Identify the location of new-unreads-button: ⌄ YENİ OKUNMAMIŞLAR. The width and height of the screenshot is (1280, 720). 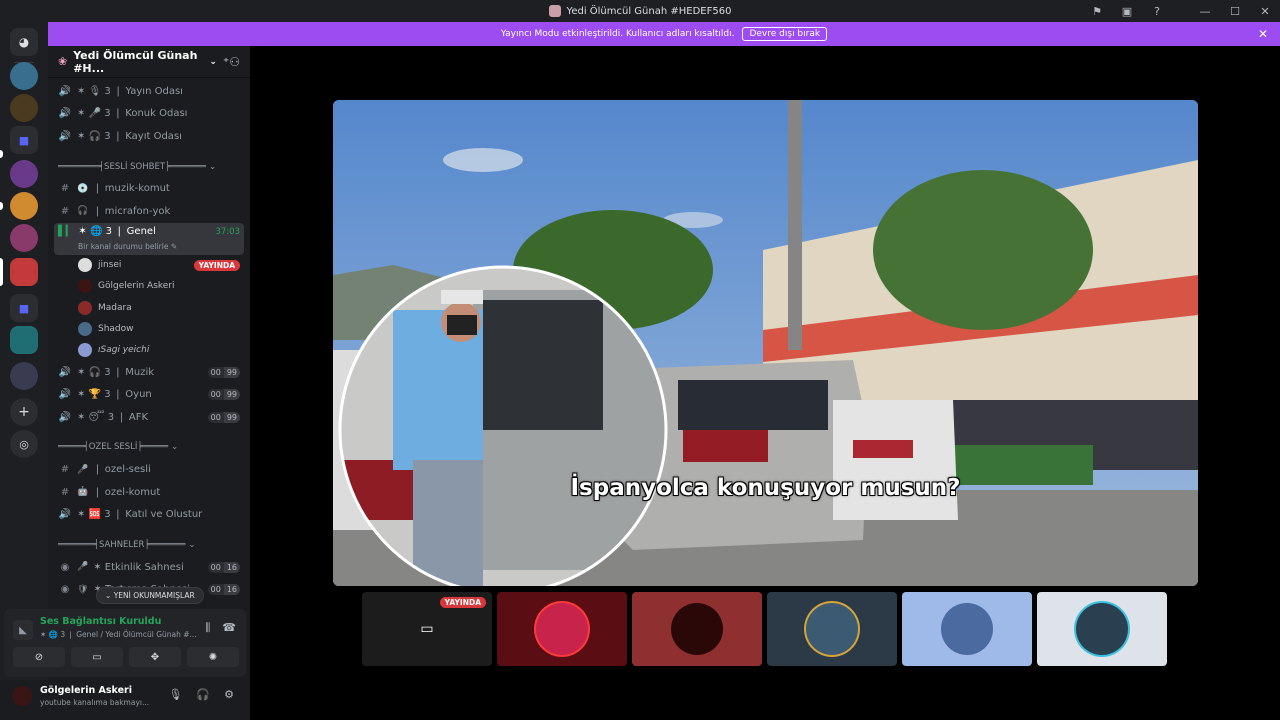
(150, 595).